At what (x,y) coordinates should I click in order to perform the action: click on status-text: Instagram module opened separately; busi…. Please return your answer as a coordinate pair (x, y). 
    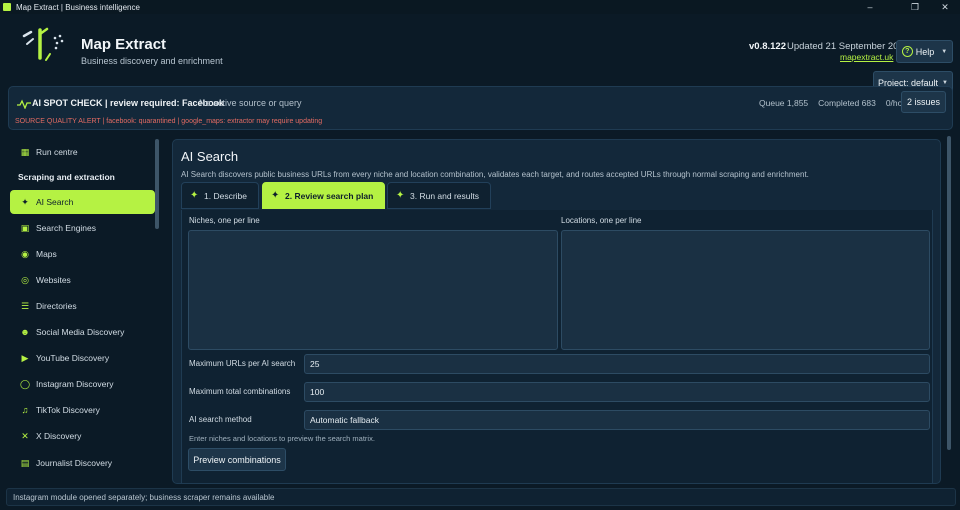
    Looking at the image, I should click on (144, 497).